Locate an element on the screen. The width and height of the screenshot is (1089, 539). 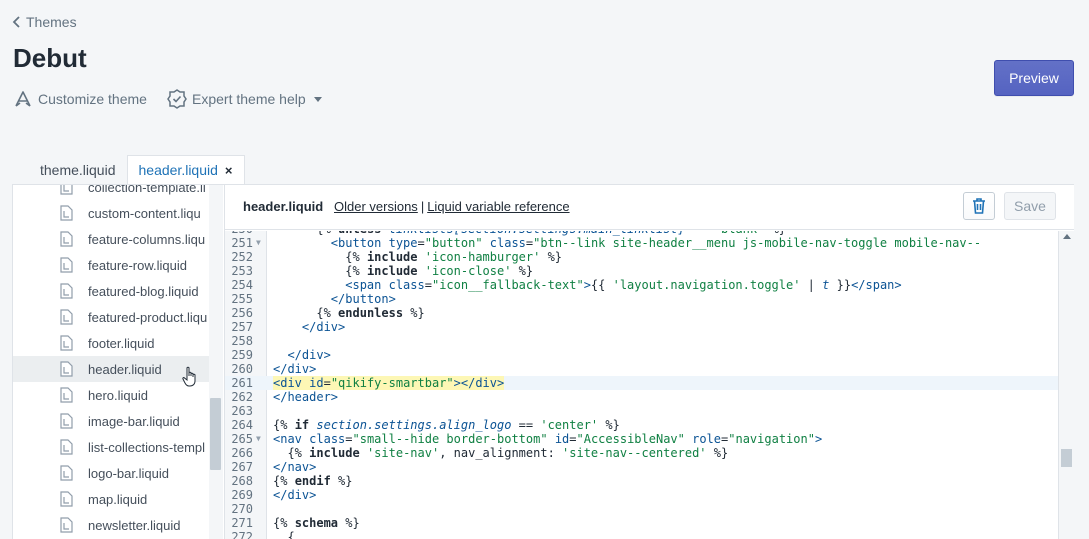
line-number: 253 is located at coordinates (242, 271).